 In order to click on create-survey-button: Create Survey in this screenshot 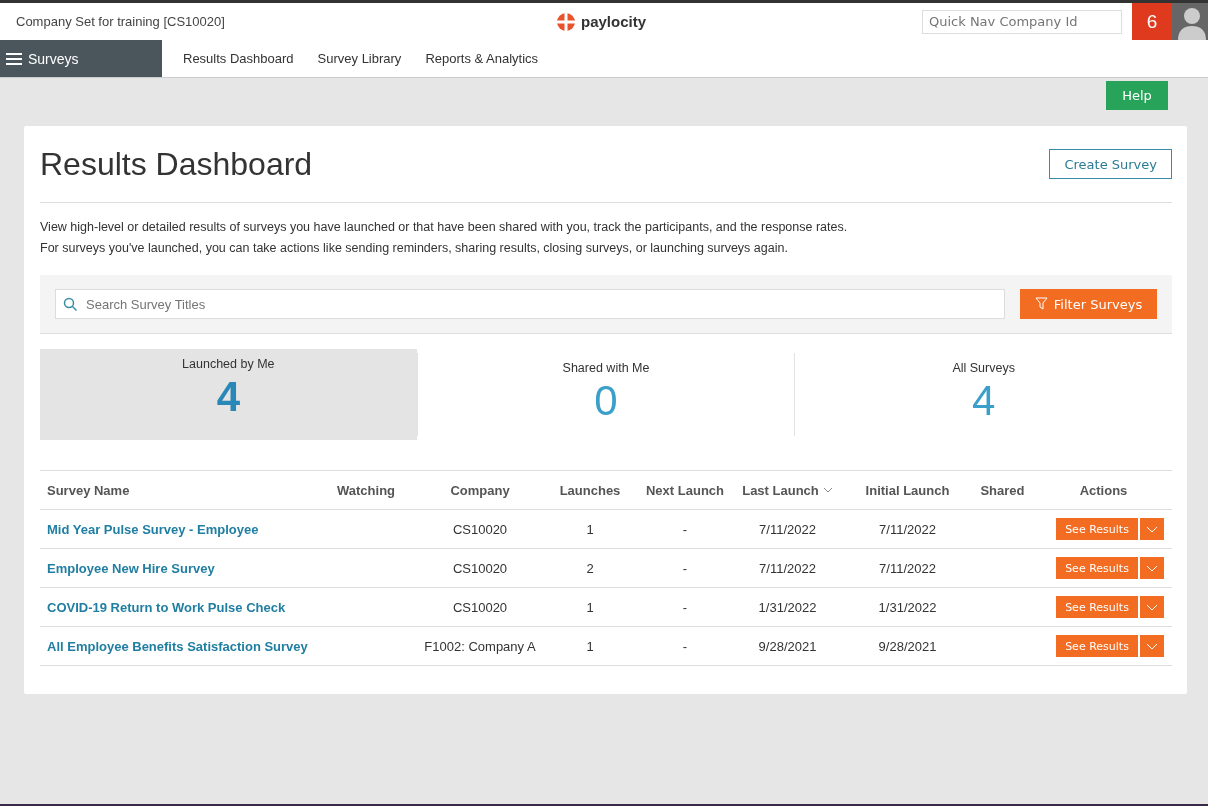, I will do `click(1110, 164)`.